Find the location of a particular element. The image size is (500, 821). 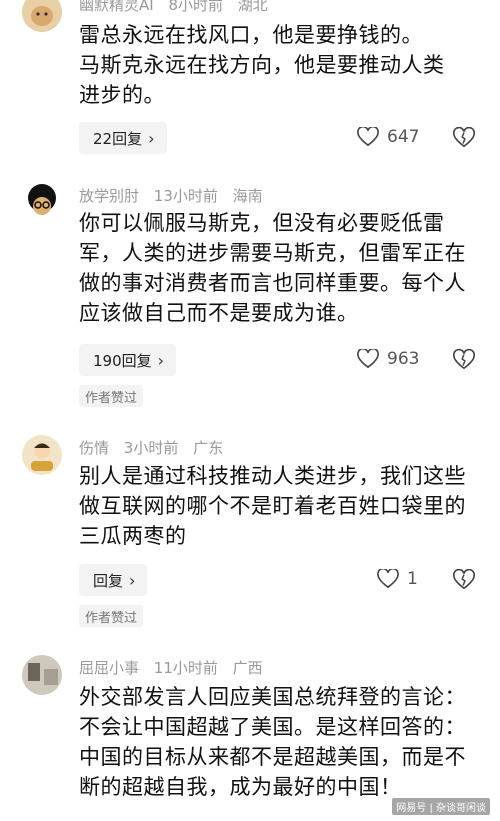

timestamp: 13小时前 is located at coordinates (185, 196).